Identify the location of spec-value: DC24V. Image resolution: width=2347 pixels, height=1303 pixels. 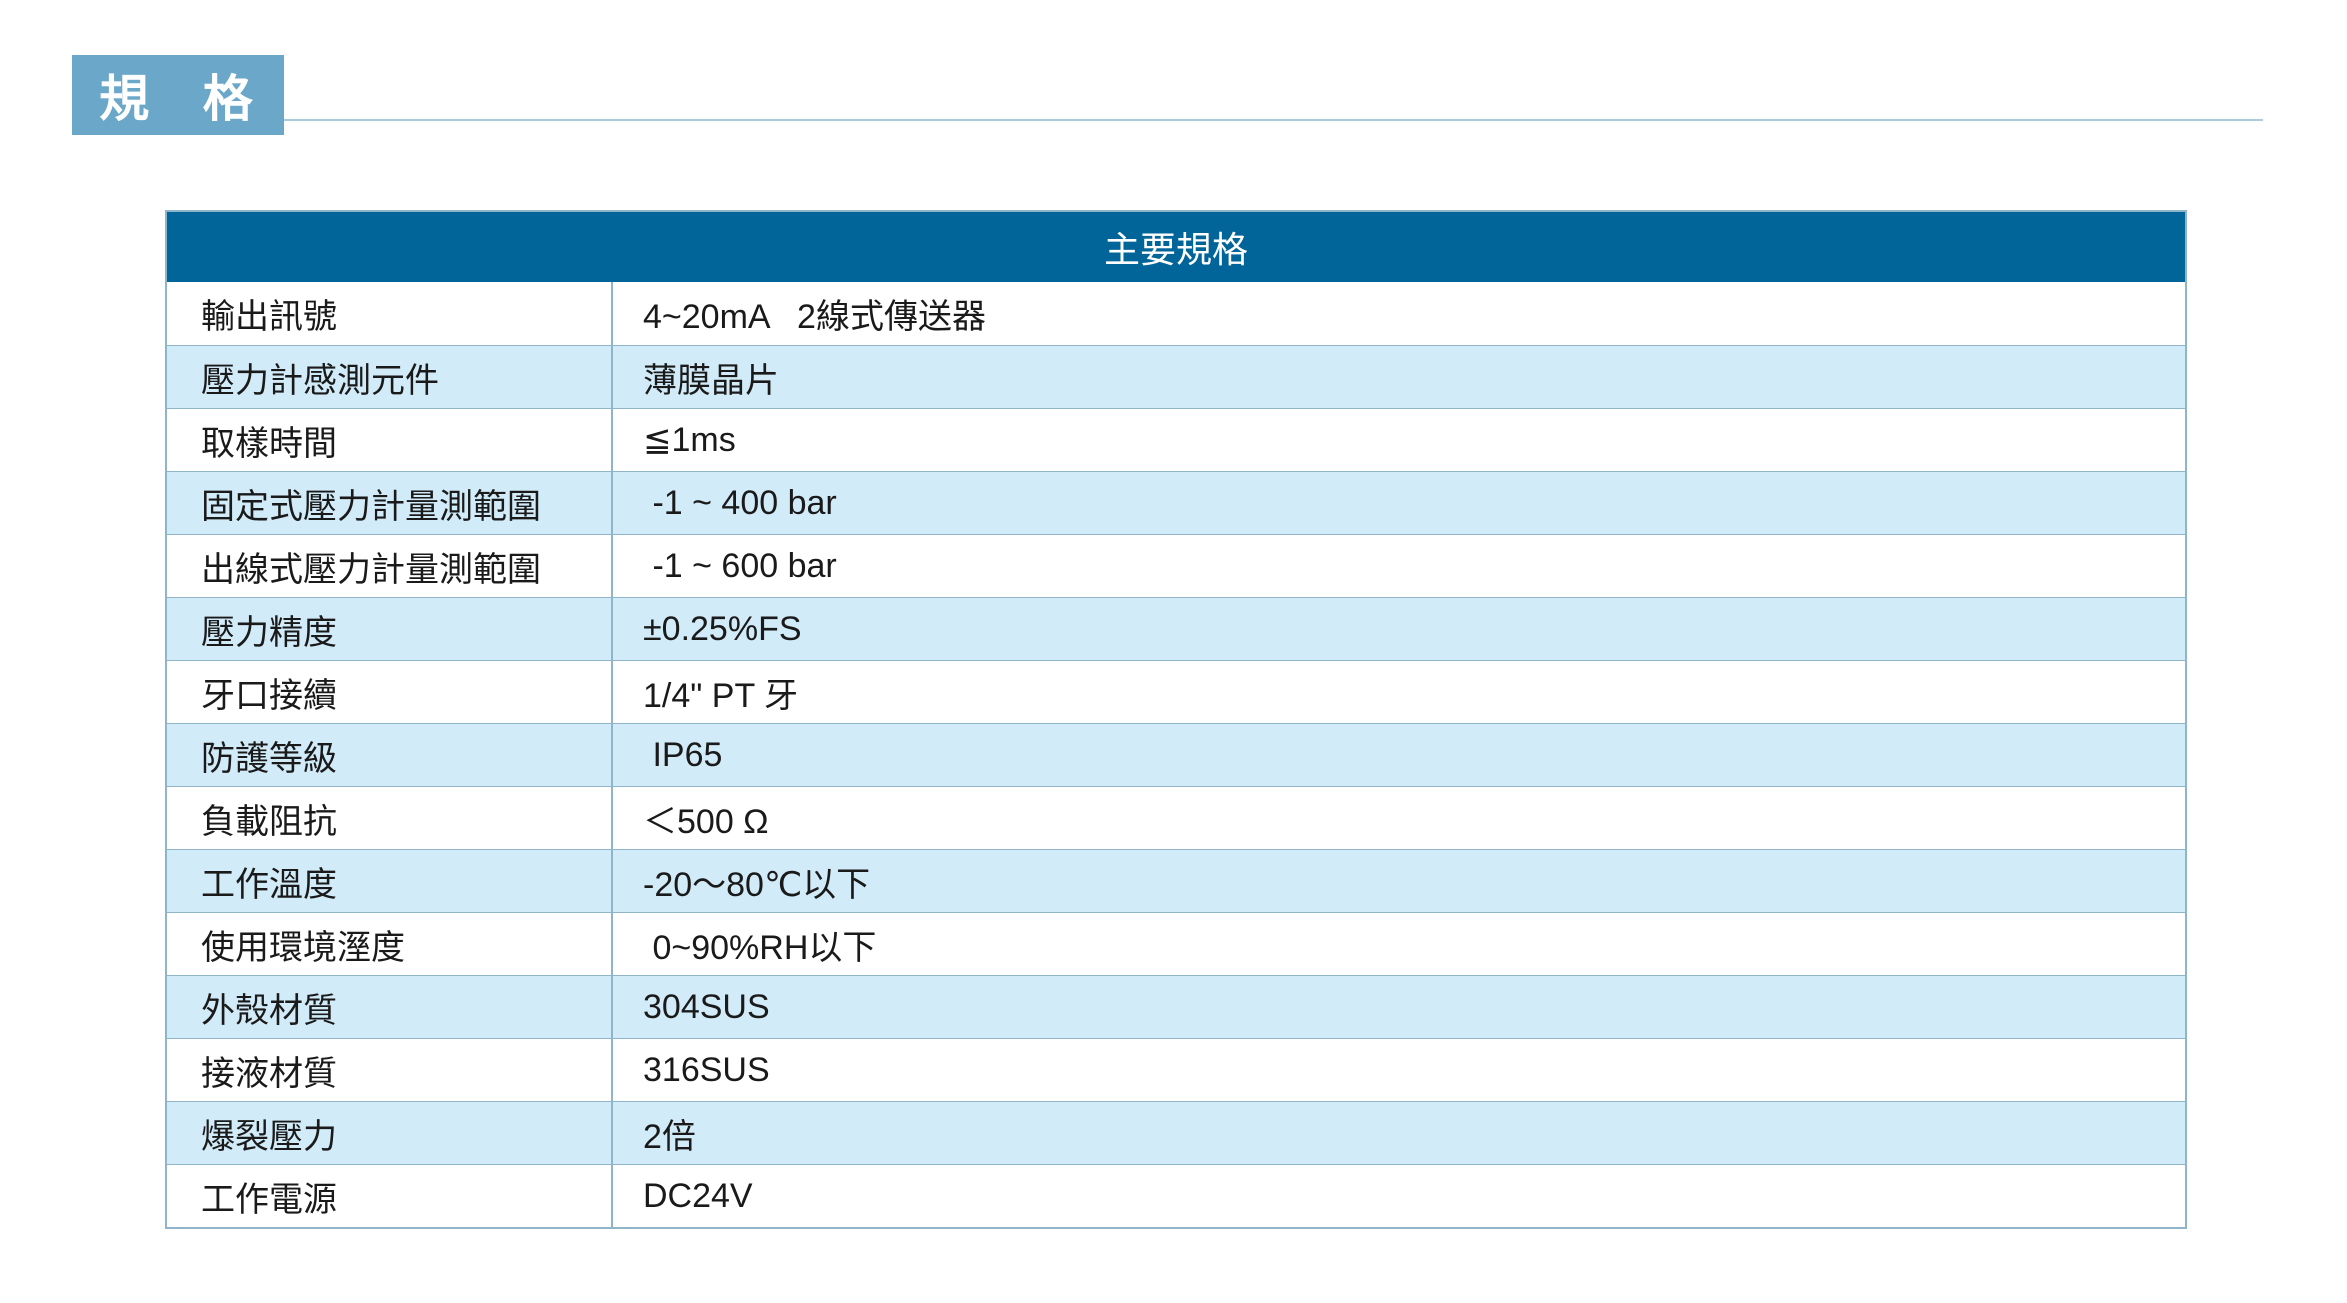
(698, 1195).